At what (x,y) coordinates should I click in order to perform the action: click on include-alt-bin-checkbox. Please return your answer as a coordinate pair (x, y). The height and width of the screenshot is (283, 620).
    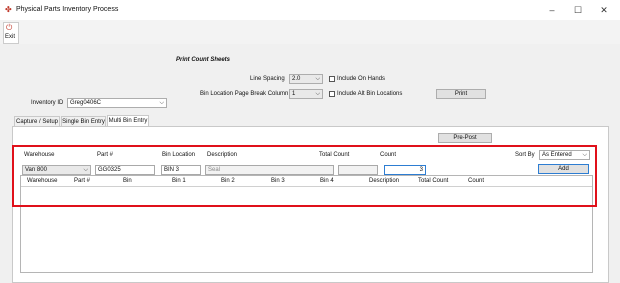
    Looking at the image, I should click on (332, 94).